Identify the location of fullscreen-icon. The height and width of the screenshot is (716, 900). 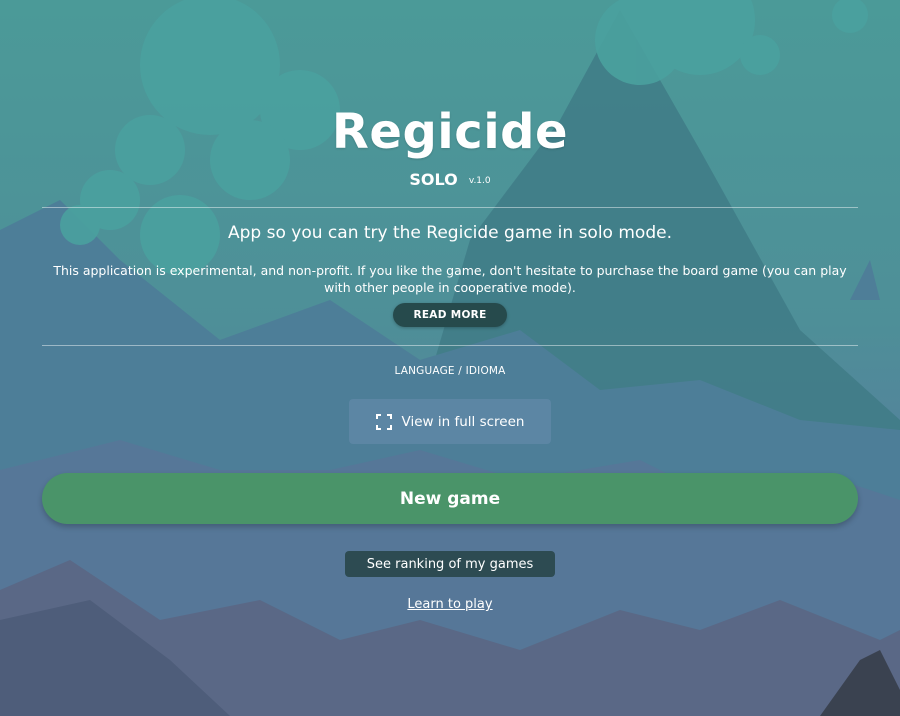
(383, 421).